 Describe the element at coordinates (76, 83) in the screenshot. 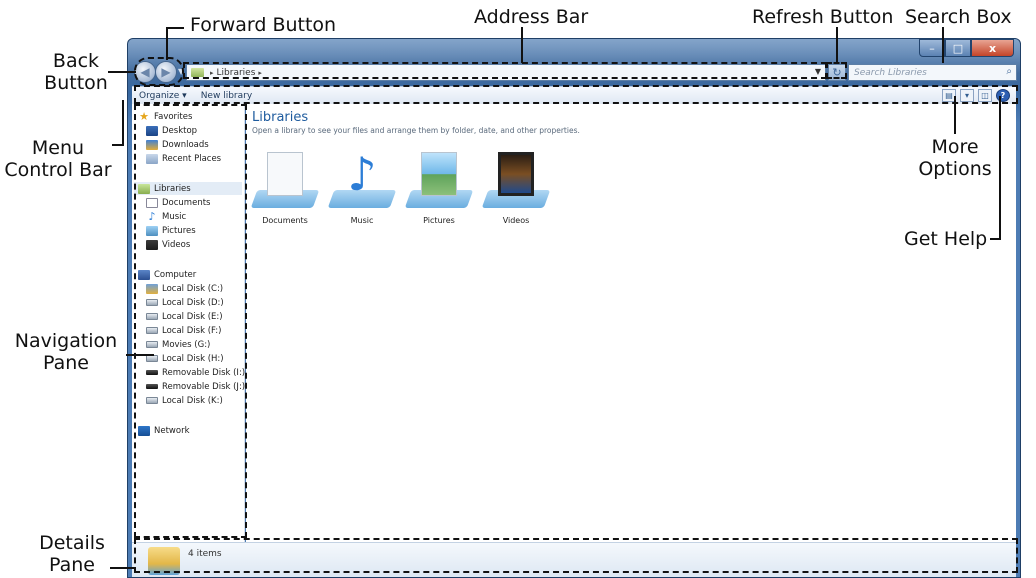

I see `label-line: Button` at that location.